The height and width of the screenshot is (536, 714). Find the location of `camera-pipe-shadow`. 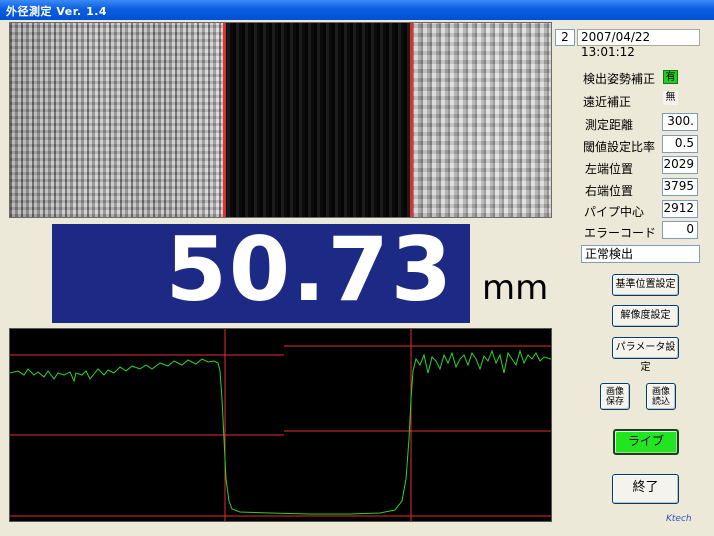

camera-pipe-shadow is located at coordinates (318, 120).